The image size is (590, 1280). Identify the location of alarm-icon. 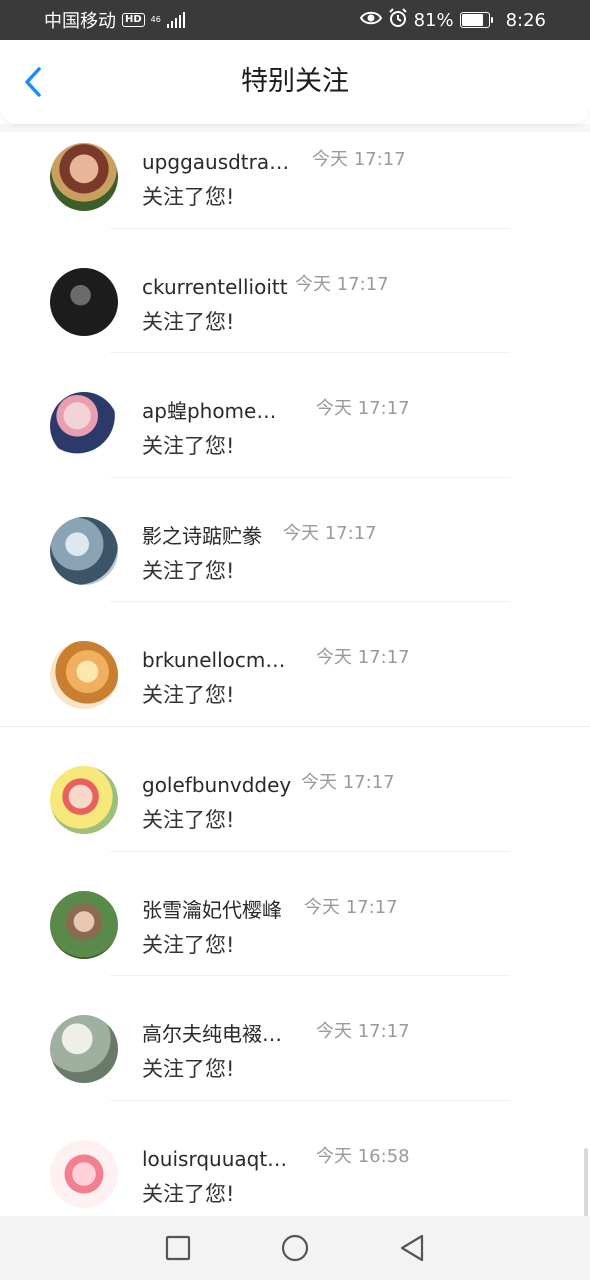
(398, 20).